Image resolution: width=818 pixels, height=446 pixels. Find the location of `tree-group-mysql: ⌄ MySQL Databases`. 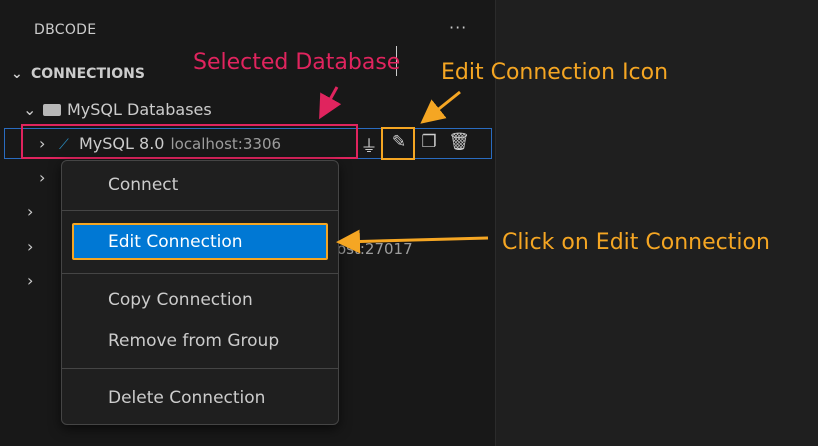

tree-group-mysql: ⌄ MySQL Databases is located at coordinates (117, 110).